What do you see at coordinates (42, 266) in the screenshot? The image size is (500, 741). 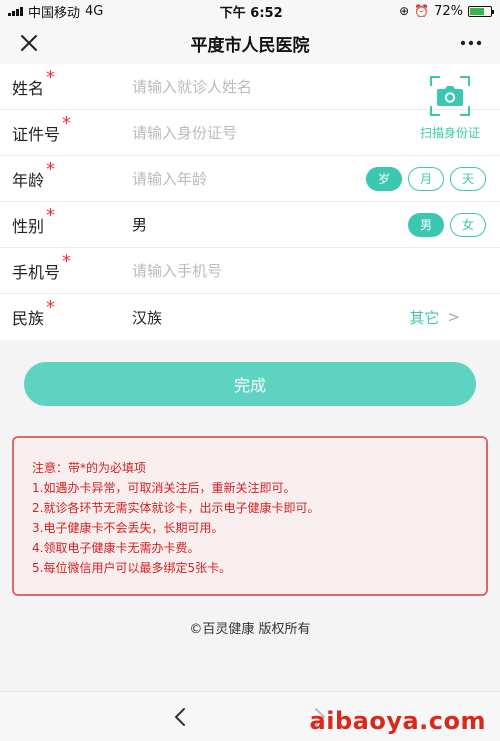 I see `phone-label: 手机号 *` at bounding box center [42, 266].